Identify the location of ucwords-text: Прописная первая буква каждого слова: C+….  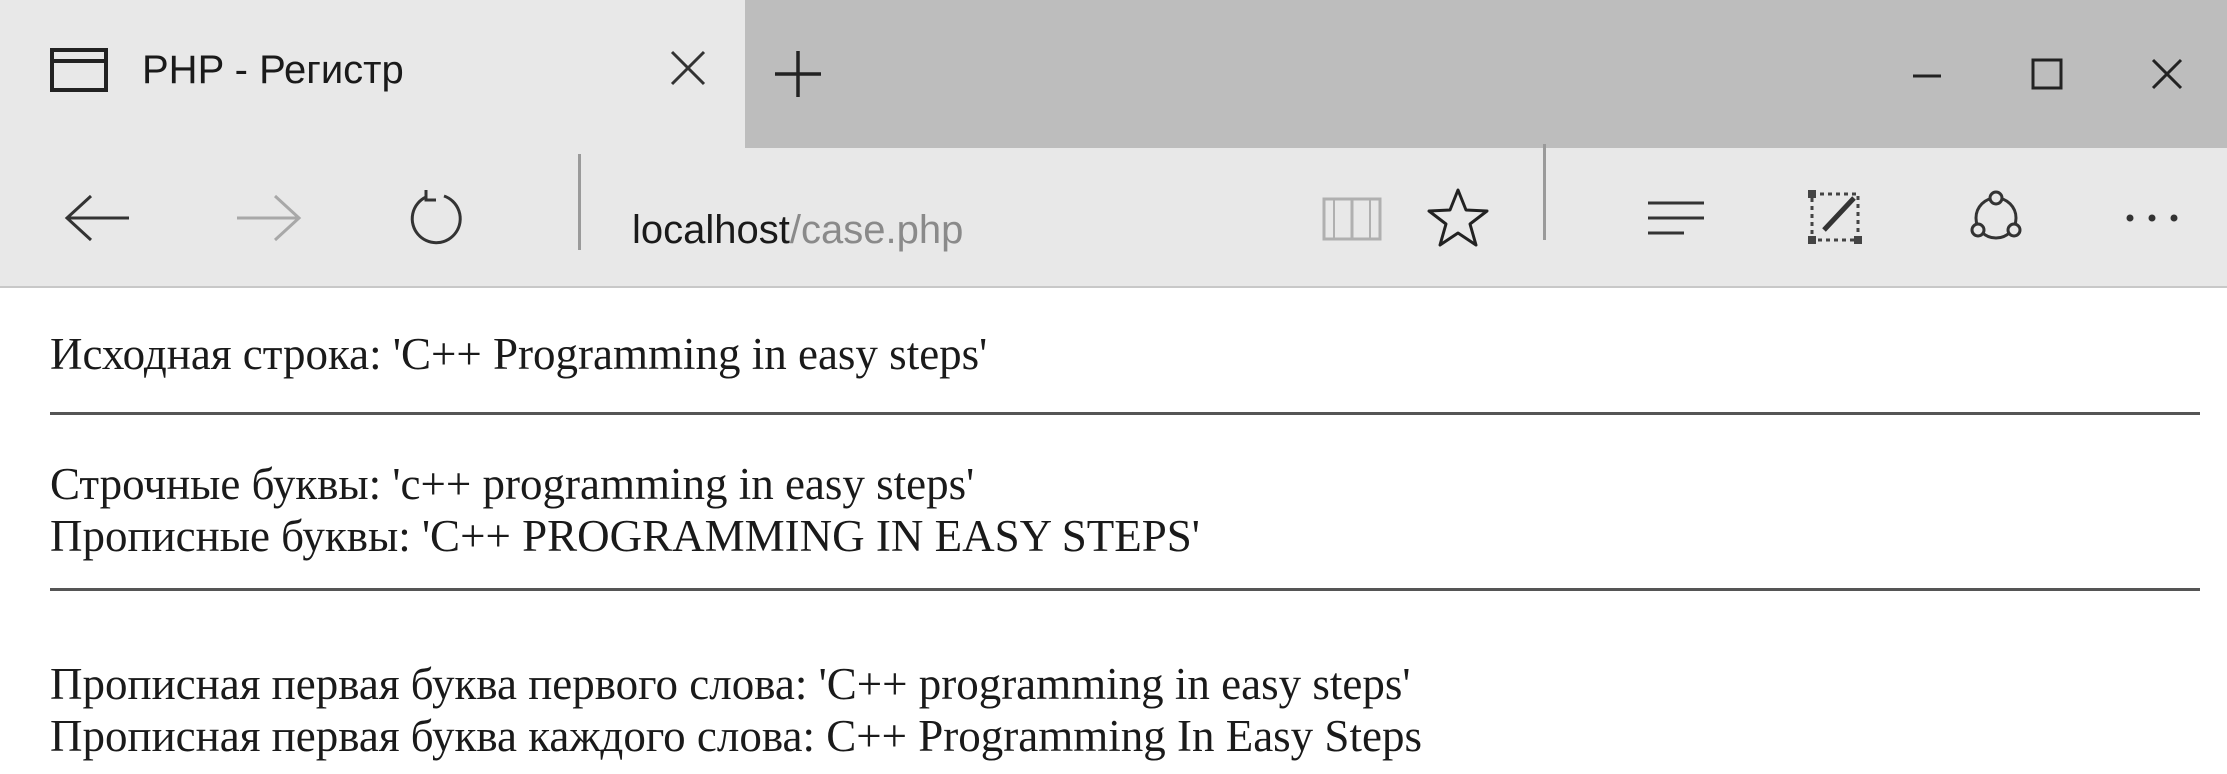
(736, 736).